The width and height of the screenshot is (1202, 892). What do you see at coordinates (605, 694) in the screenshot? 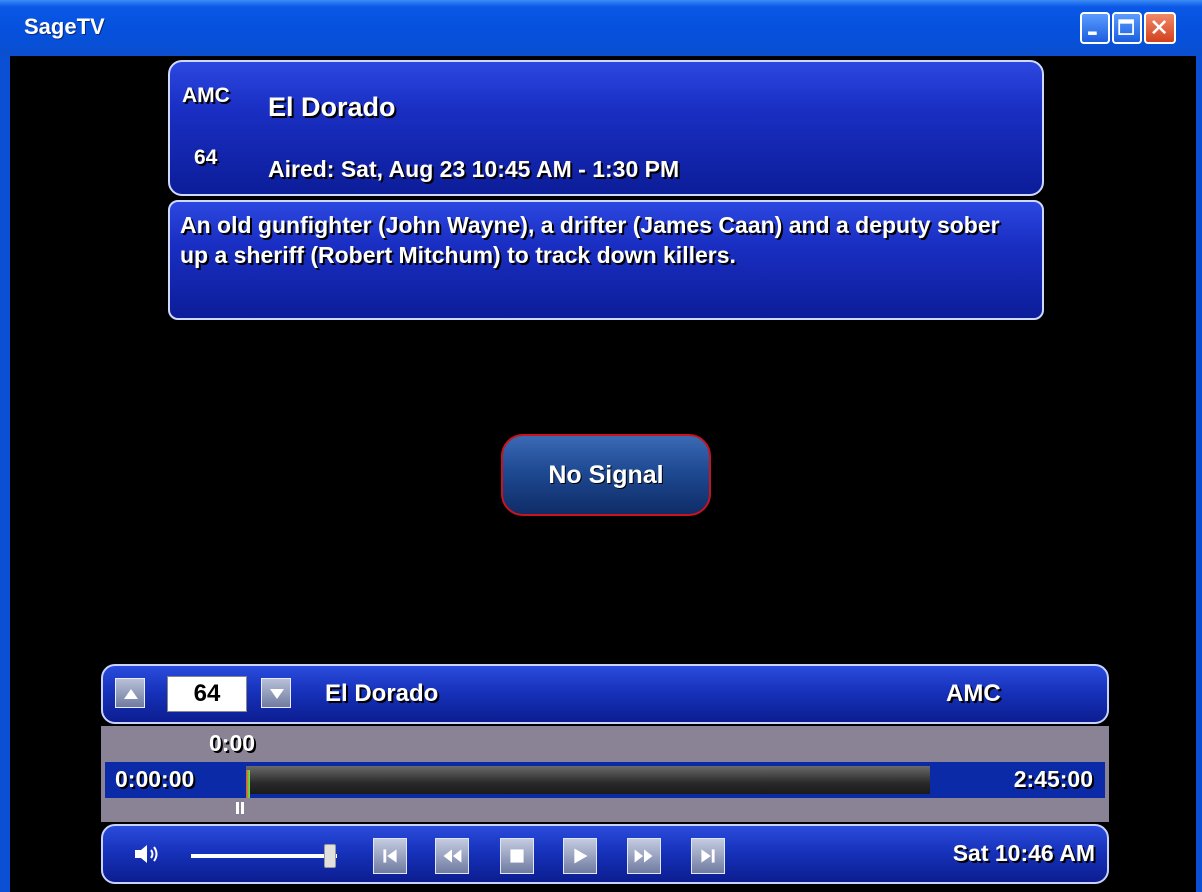
I see `channel-bar: 64 El Dorado AMC` at bounding box center [605, 694].